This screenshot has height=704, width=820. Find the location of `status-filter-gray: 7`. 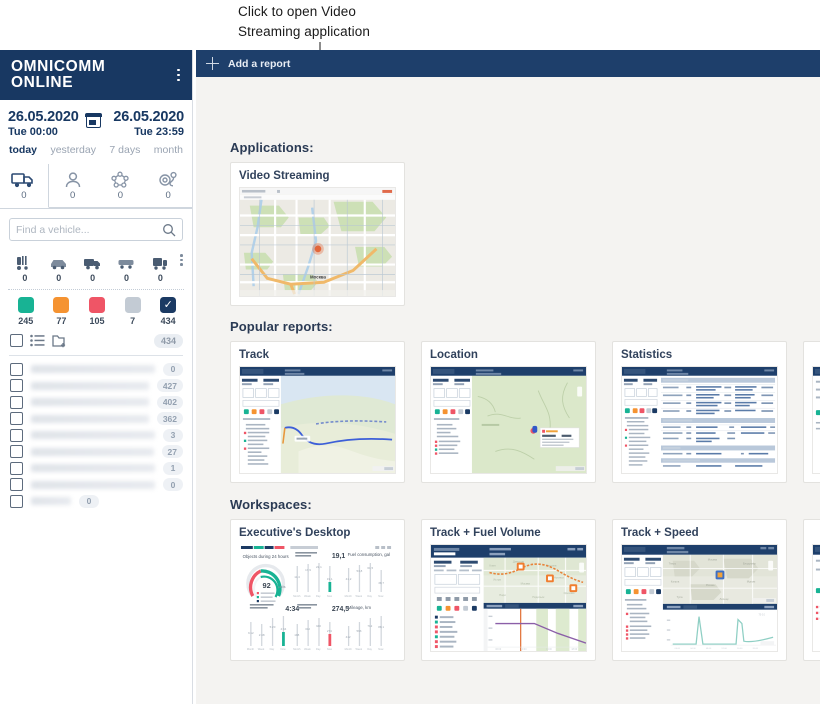

status-filter-gray: 7 is located at coordinates (133, 311).